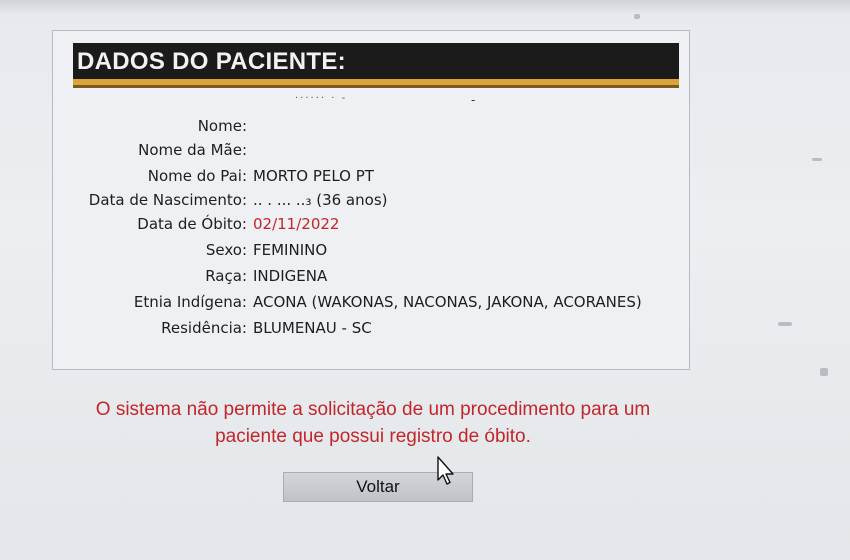  What do you see at coordinates (290, 250) in the screenshot?
I see `field-value: FEMININO` at bounding box center [290, 250].